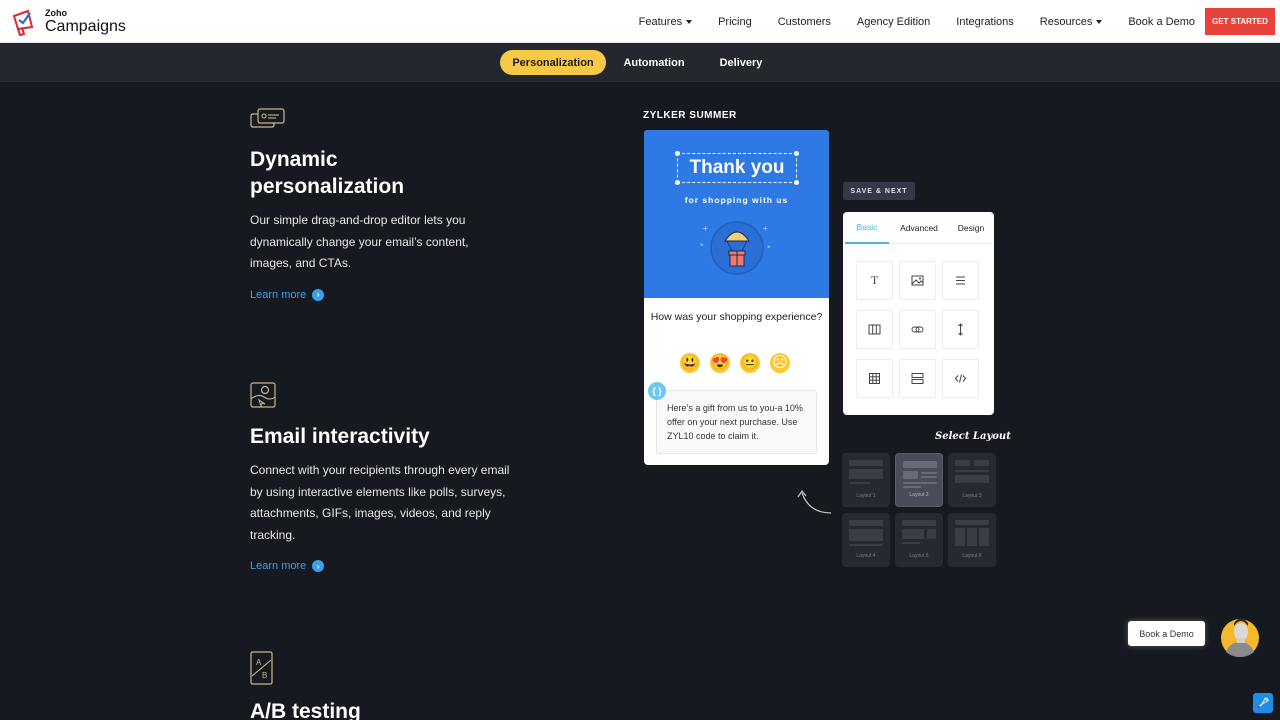  What do you see at coordinates (960, 280) in the screenshot?
I see `list-block-icon` at bounding box center [960, 280].